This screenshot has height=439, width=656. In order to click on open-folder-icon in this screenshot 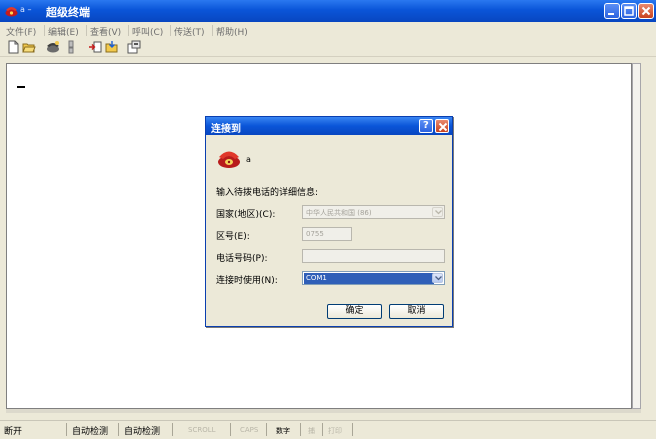, I will do `click(29, 47)`.